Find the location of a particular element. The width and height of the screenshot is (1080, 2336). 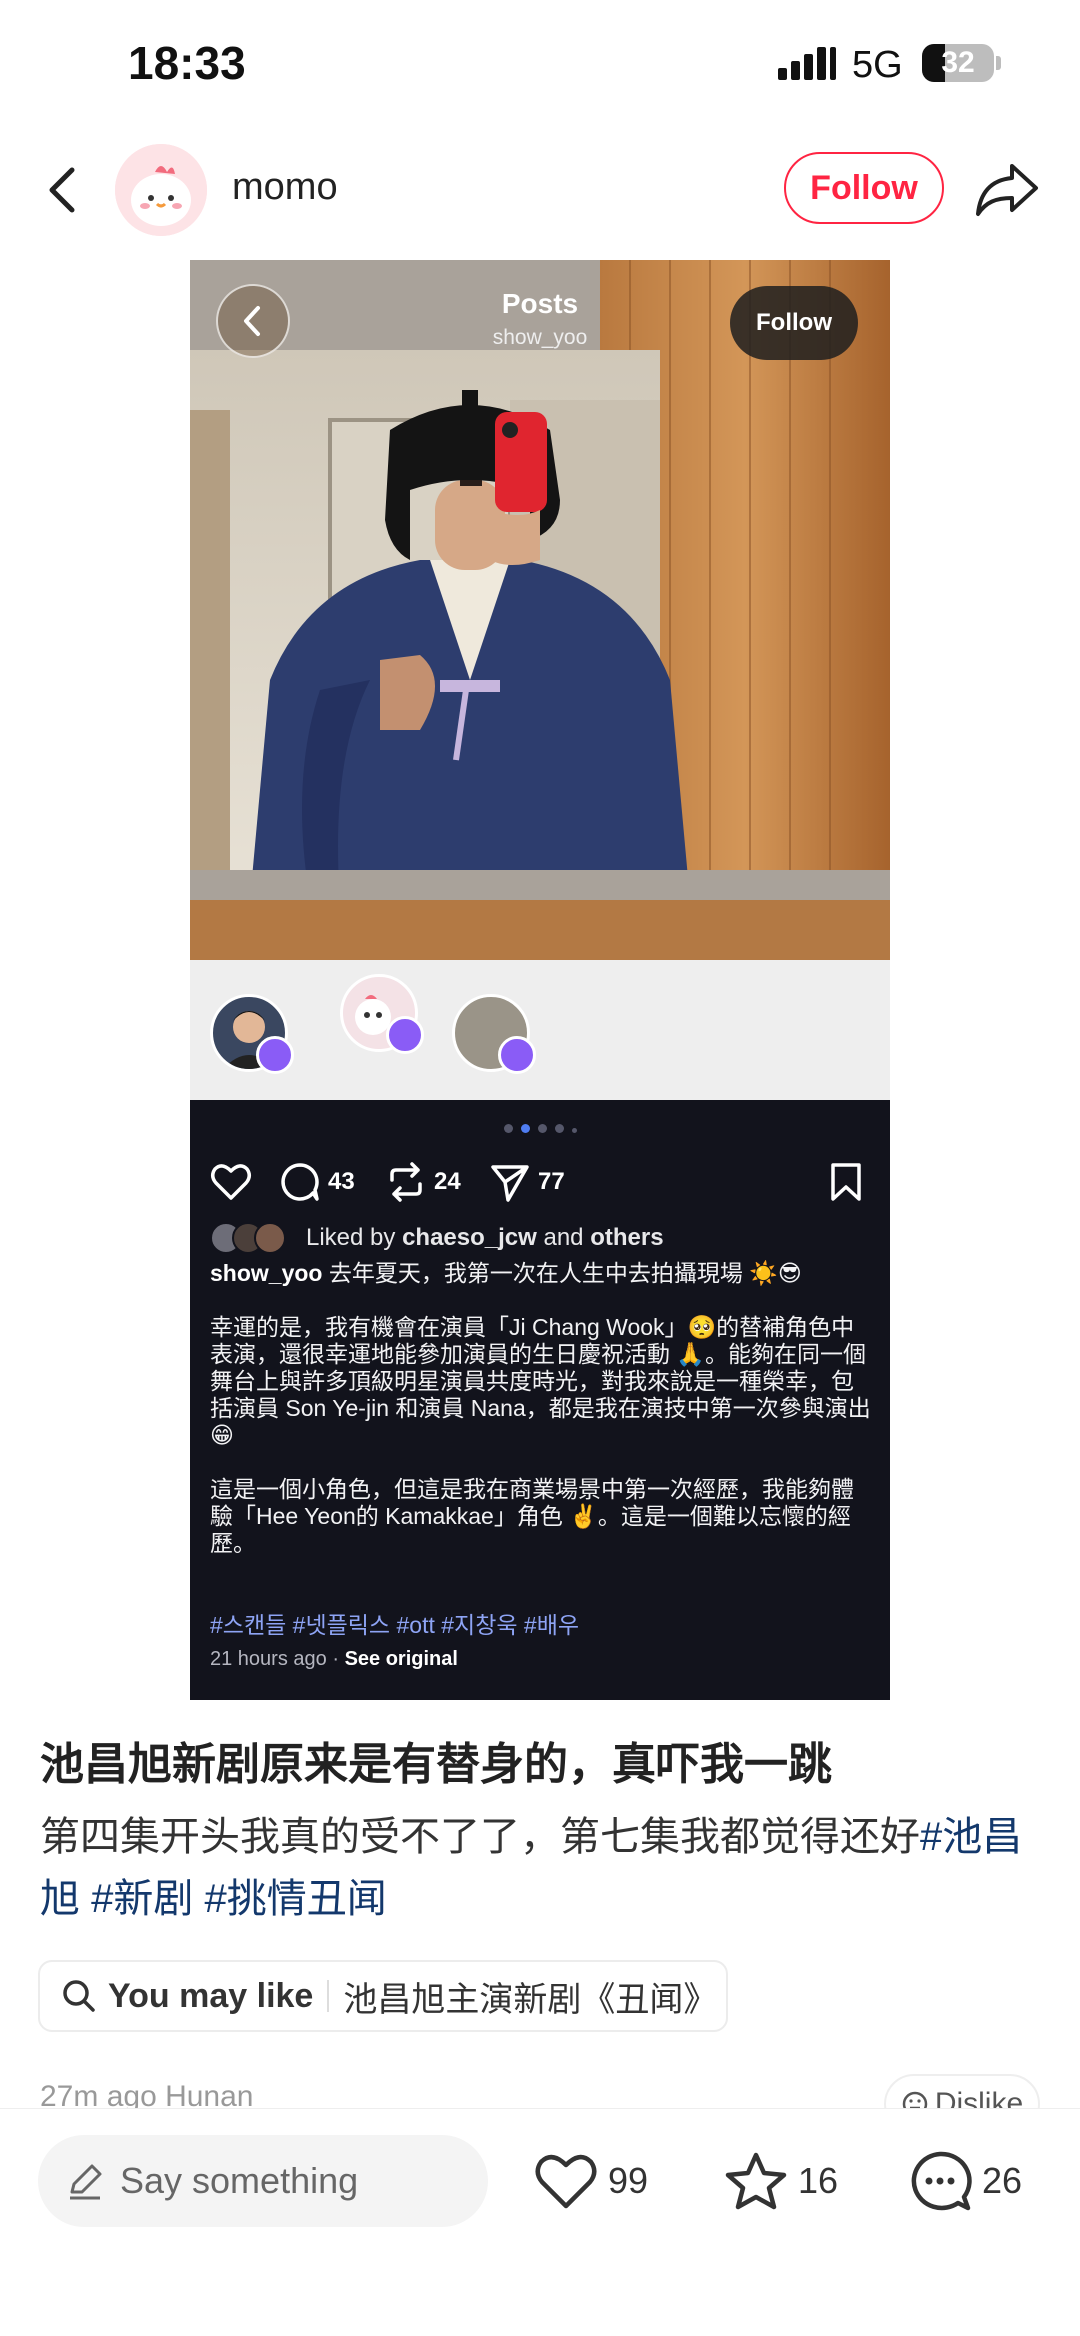

comment-placeholder: Say something is located at coordinates (239, 2180).